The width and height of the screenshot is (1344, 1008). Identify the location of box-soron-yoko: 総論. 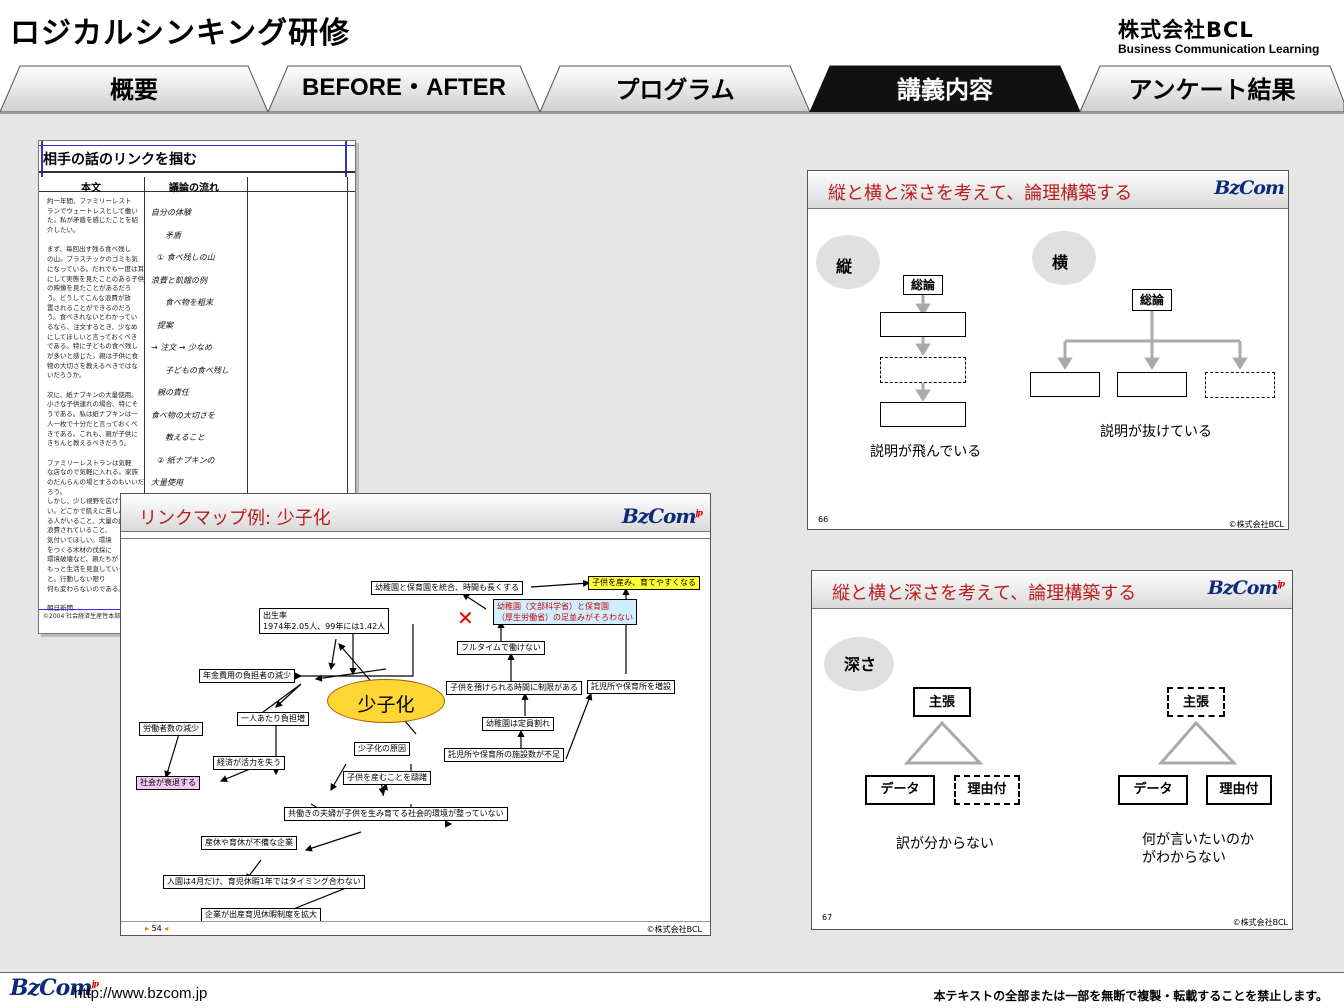
(1152, 300).